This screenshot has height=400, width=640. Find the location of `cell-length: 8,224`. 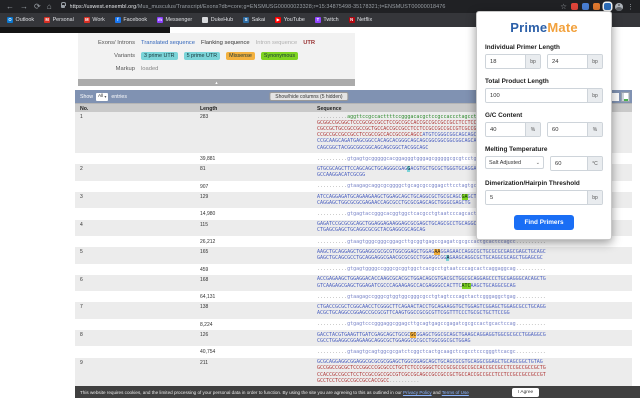

cell-length: 8,224 is located at coordinates (206, 324).